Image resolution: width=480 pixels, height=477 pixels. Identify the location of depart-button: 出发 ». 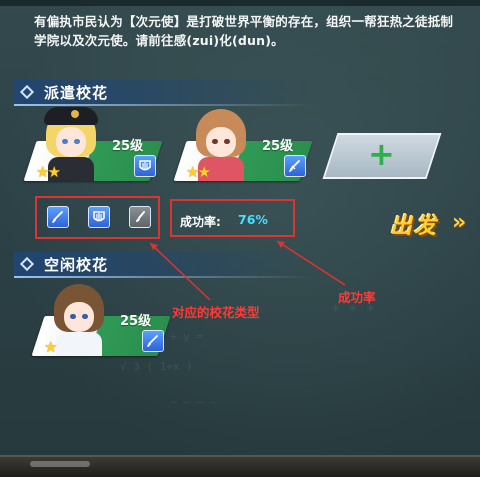
(435, 224).